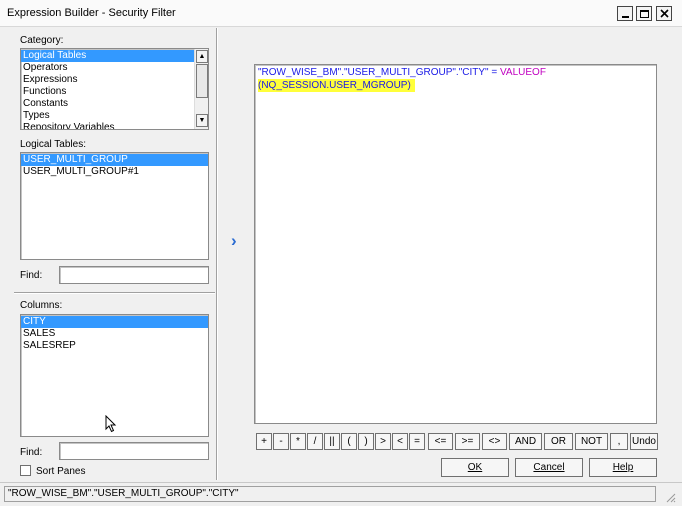 This screenshot has height=506, width=682. Describe the element at coordinates (349, 441) in the screenshot. I see `operator-open-paren-button: (` at that location.